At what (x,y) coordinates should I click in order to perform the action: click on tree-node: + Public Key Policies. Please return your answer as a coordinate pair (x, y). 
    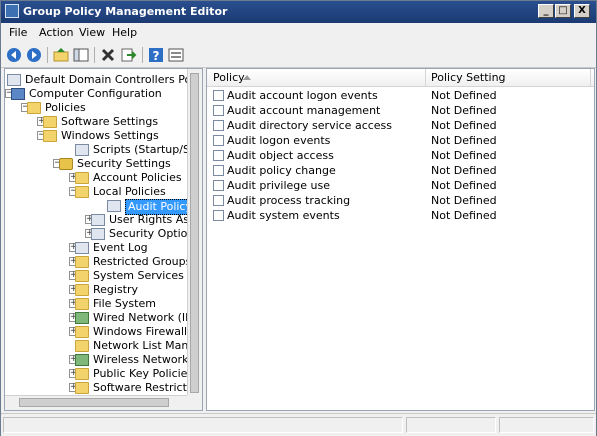
    Looking at the image, I should click on (100, 374).